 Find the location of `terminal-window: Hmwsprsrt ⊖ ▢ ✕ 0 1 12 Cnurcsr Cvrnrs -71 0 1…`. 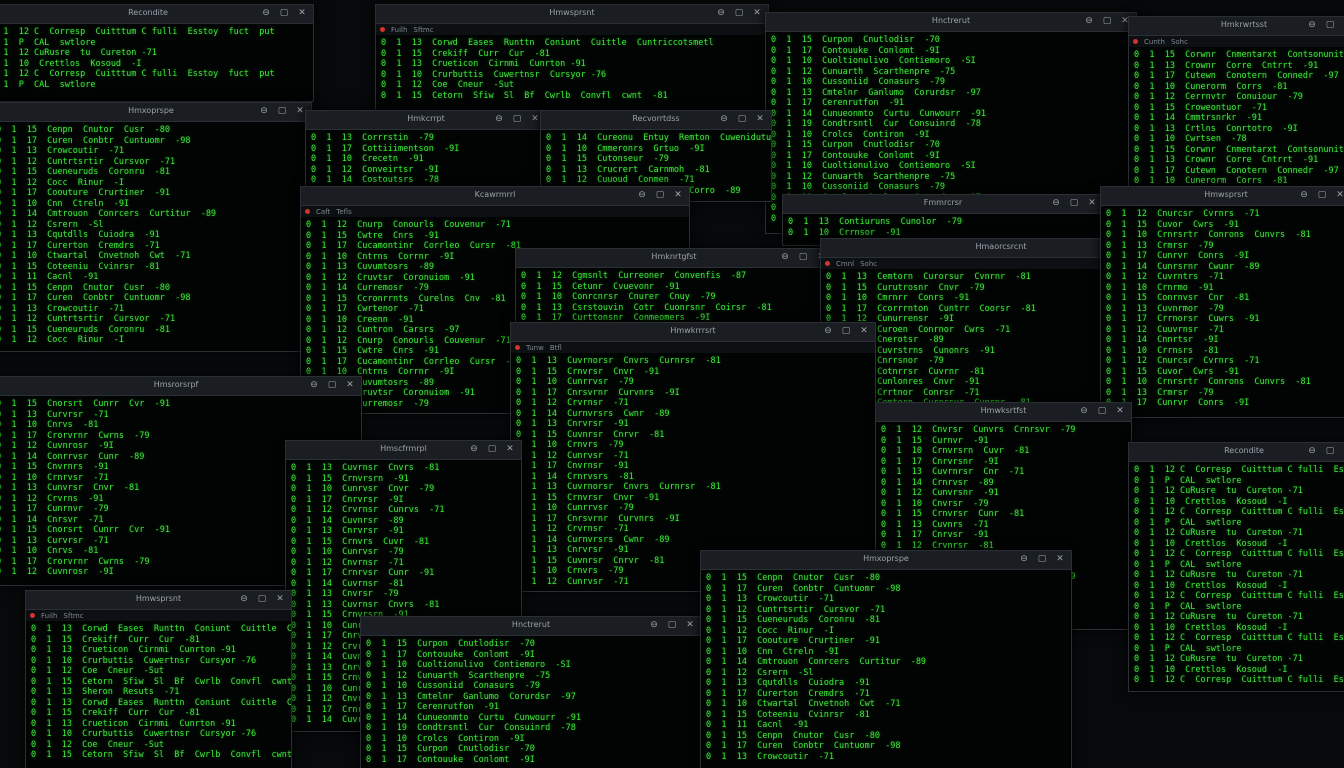

terminal-window: Hmwsprsrt ⊖ ▢ ✕ 0 1 12 Cnurcsr Cvrnrs -71 0 1… is located at coordinates (1222, 302).